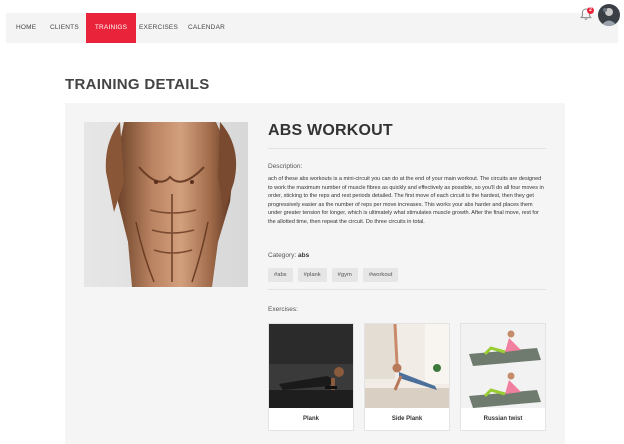 The width and height of the screenshot is (624, 444). Describe the element at coordinates (64, 28) in the screenshot. I see `nav-clients: CLIENTS` at that location.